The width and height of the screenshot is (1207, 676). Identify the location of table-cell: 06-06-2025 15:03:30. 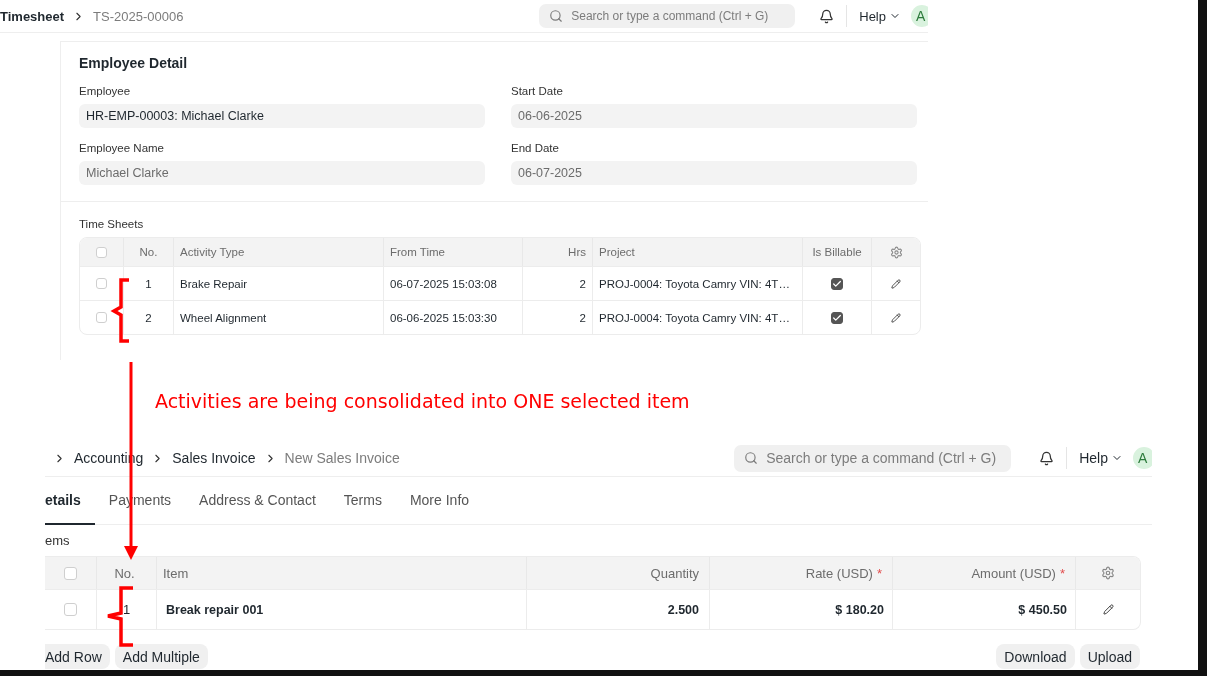
(453, 317).